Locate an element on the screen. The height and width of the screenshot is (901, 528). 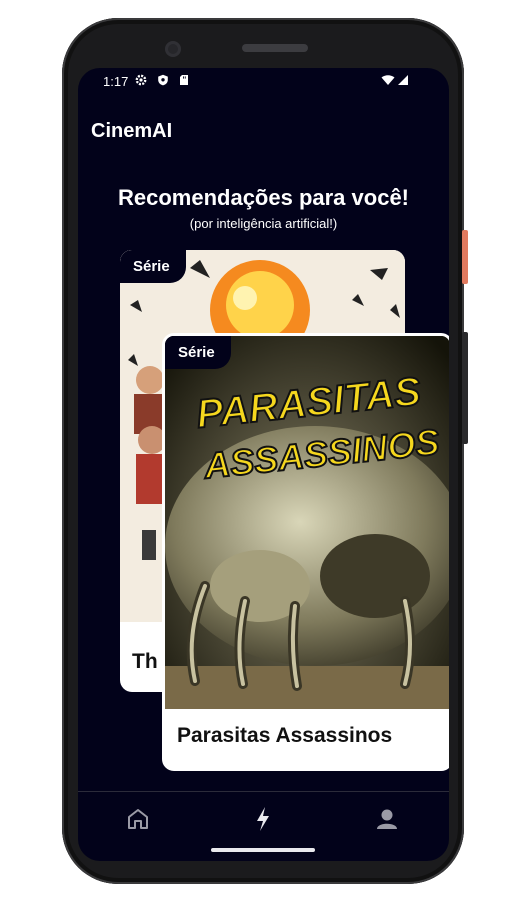
recommendations-heading: Recomendações para você! is located at coordinates (263, 197).